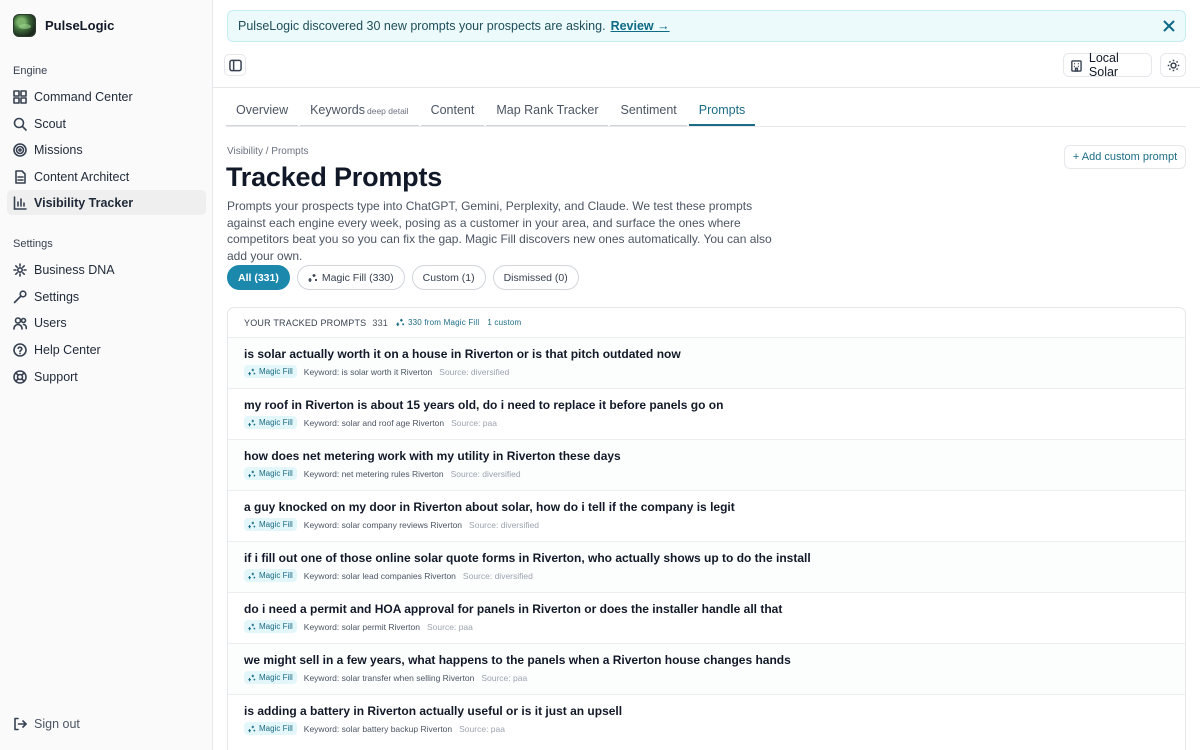 The height and width of the screenshot is (750, 1200). Describe the element at coordinates (20, 296) in the screenshot. I see `wrench-icon` at that location.